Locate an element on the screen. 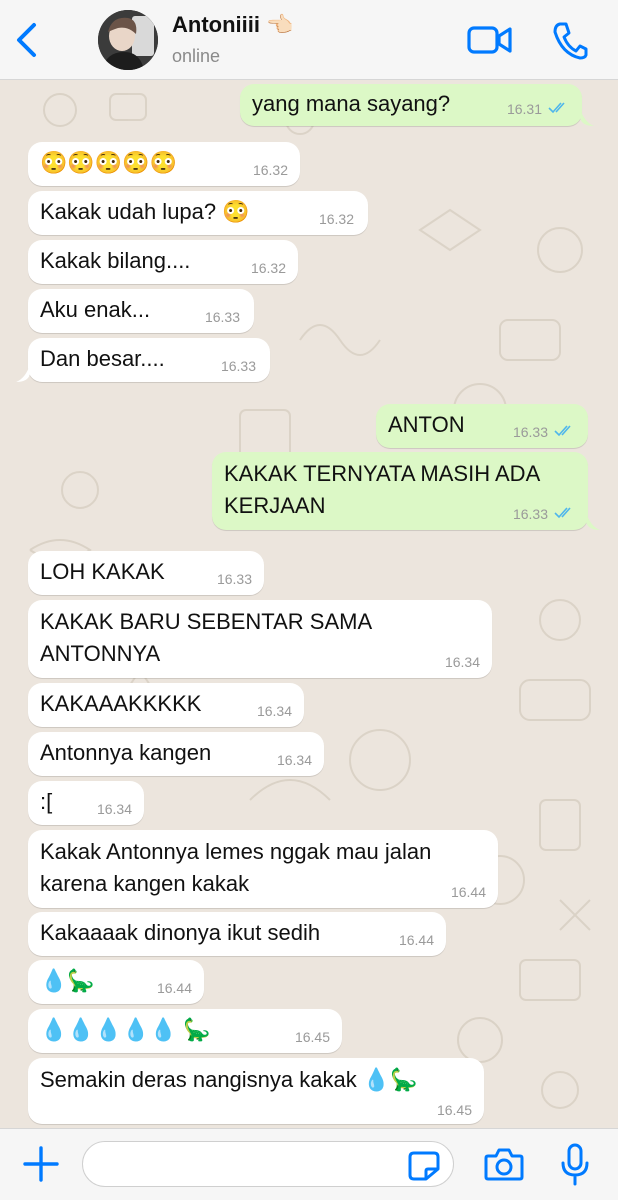  message-bubble-outgoing: yang mana sayang? 16.31 is located at coordinates (411, 105).